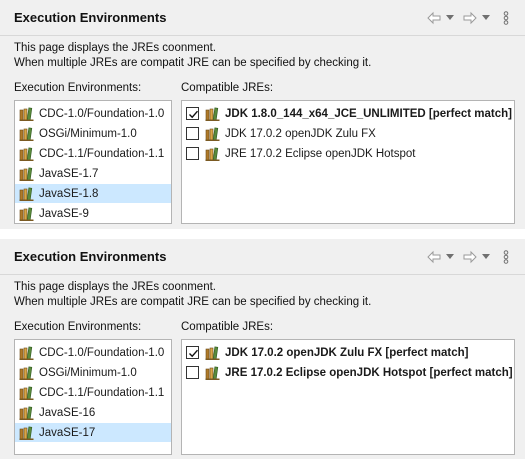  I want to click on env-label: JavaSE-1.7, so click(69, 173).